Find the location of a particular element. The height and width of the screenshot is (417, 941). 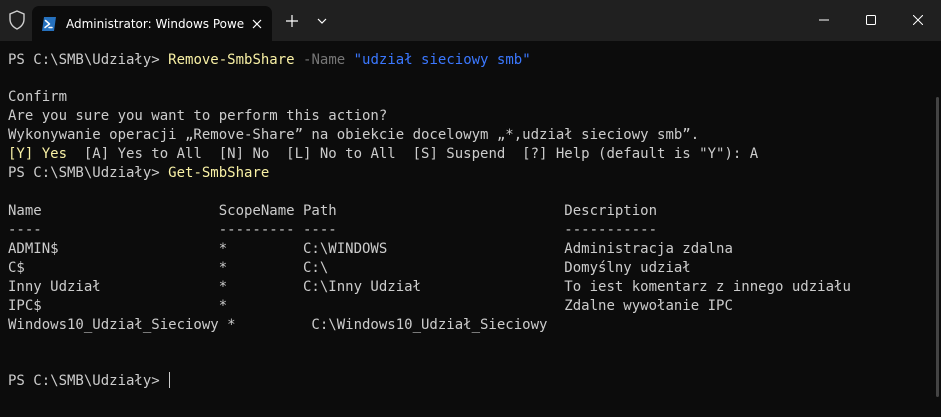

command-string-value: "udział sieciowy smb" is located at coordinates (442, 60).